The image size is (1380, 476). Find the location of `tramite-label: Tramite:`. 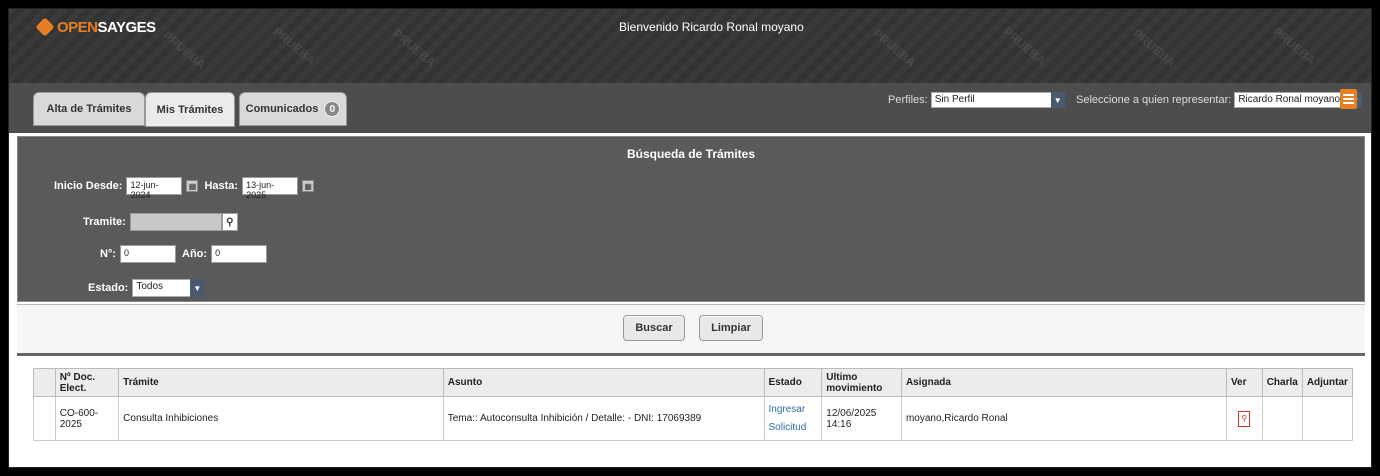

tramite-label: Tramite: is located at coordinates (104, 222).